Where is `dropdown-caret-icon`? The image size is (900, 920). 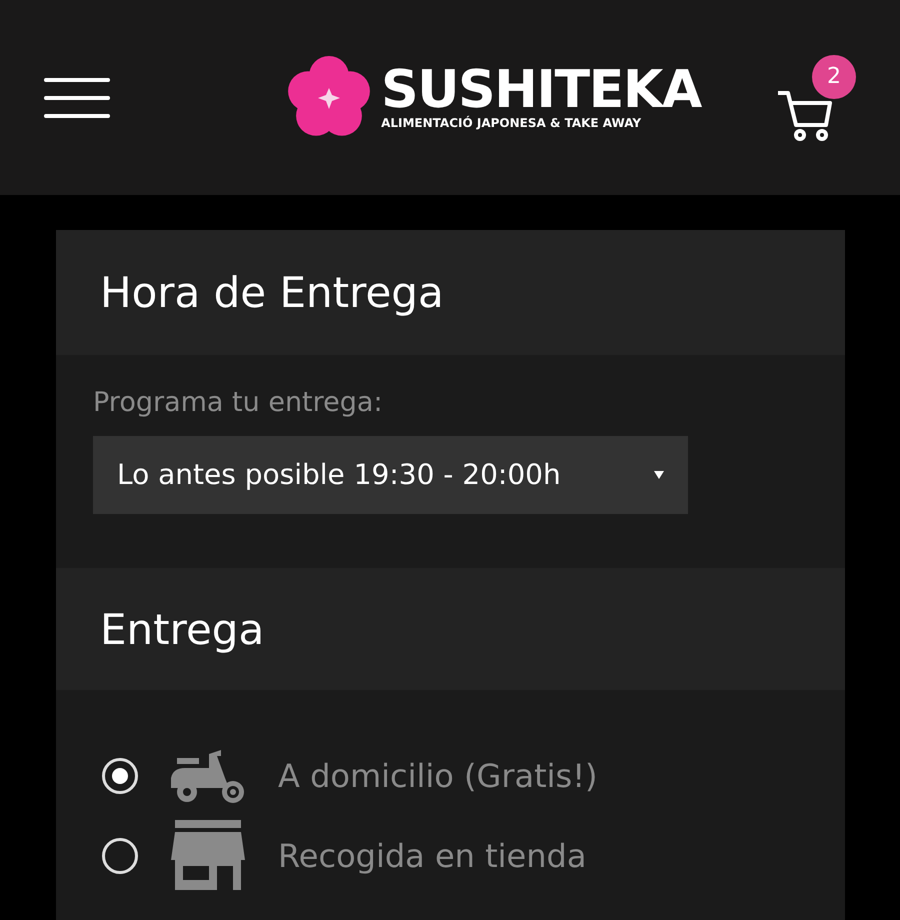 dropdown-caret-icon is located at coordinates (659, 474).